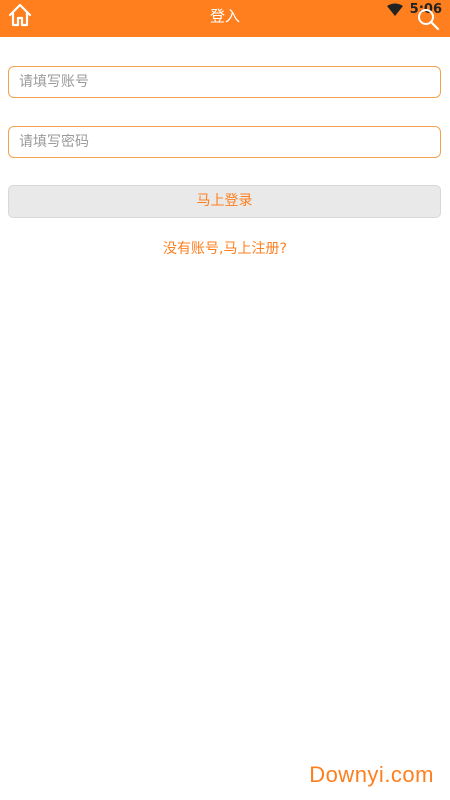  I want to click on account-input, so click(224, 82).